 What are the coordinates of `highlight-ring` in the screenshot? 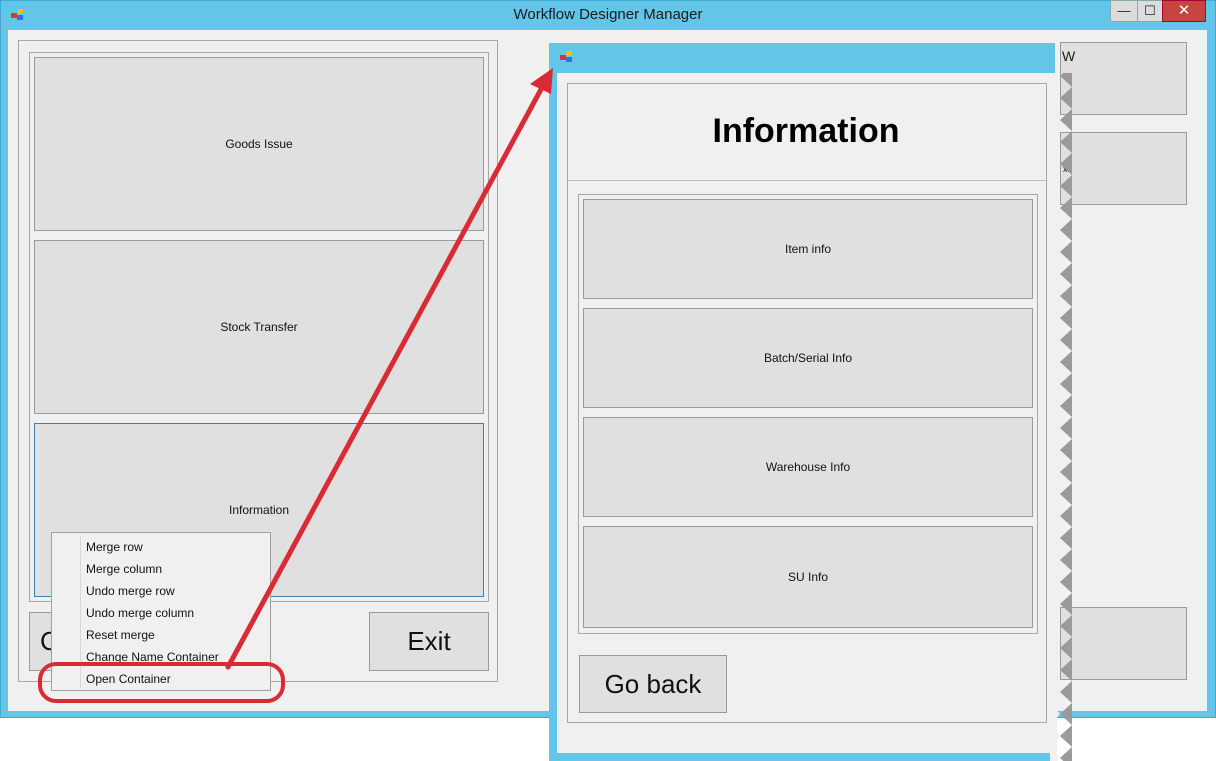 It's located at (161, 682).